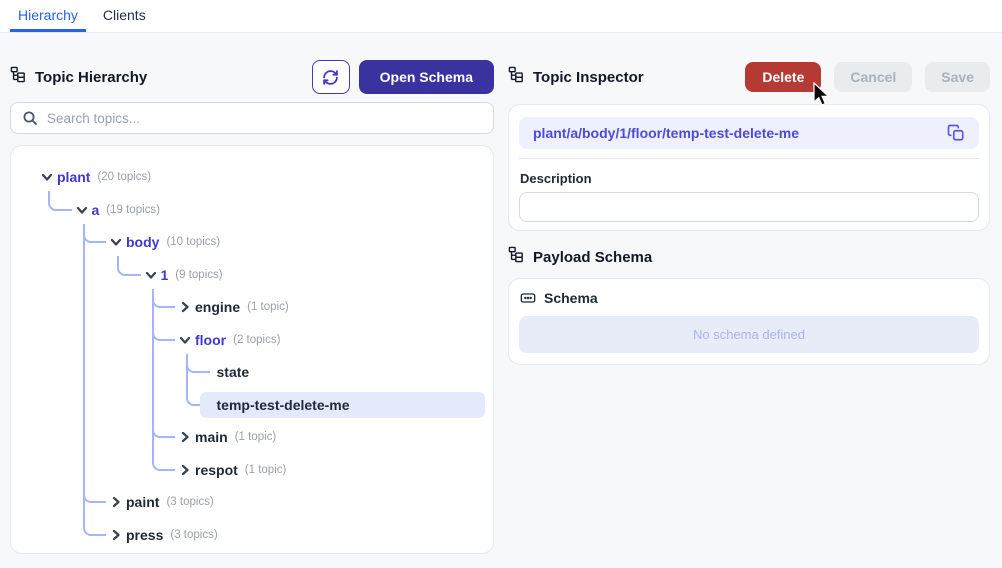 The width and height of the screenshot is (1002, 568). What do you see at coordinates (143, 242) in the screenshot?
I see `tree-node-label: body` at bounding box center [143, 242].